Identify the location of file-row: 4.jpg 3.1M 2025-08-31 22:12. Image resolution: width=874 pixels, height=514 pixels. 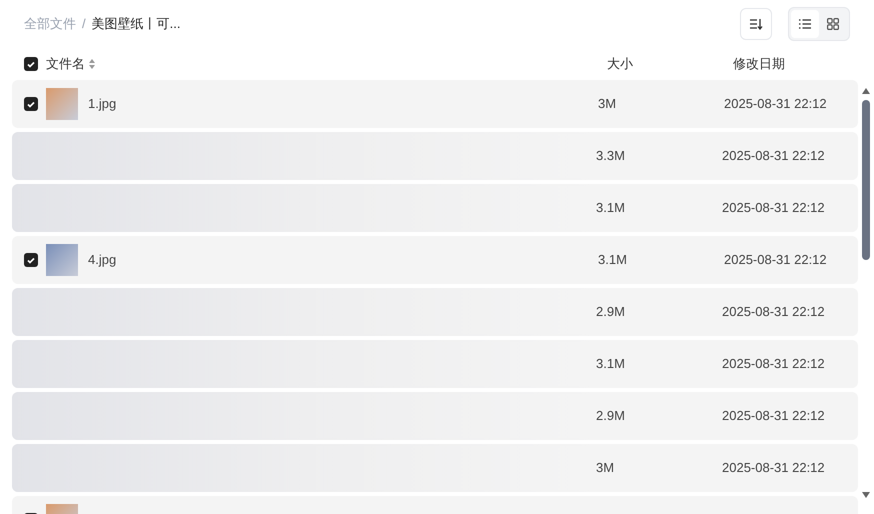
(435, 260).